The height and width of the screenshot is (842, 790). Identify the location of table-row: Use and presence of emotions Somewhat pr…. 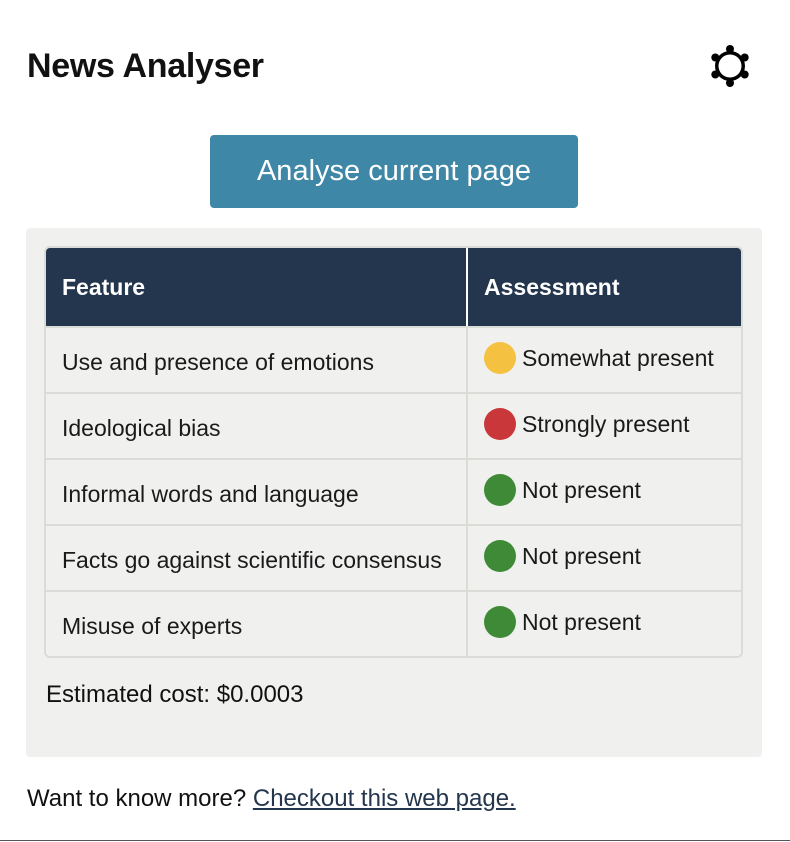
(393, 359).